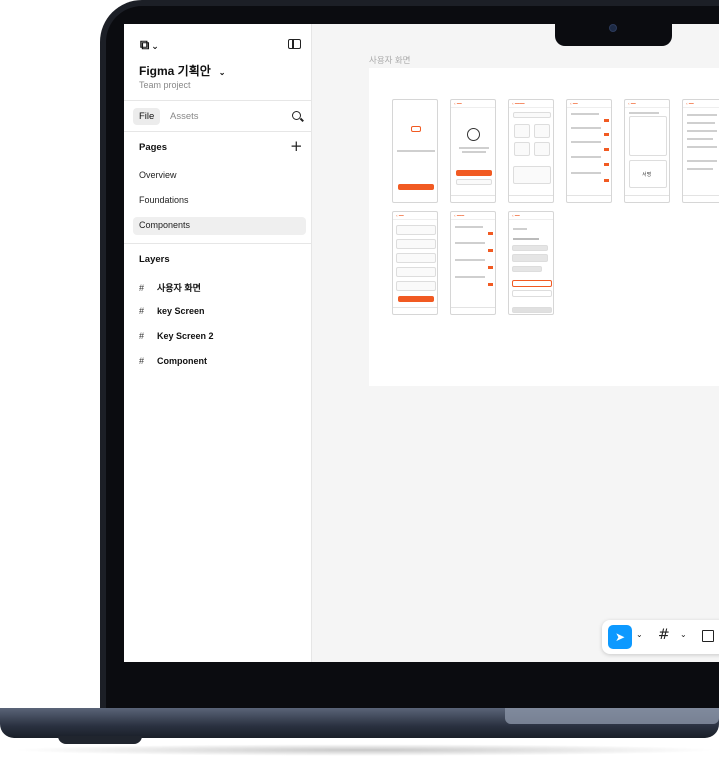 The image size is (719, 759). Describe the element at coordinates (100, 740) in the screenshot. I see `laptop-foot` at that location.